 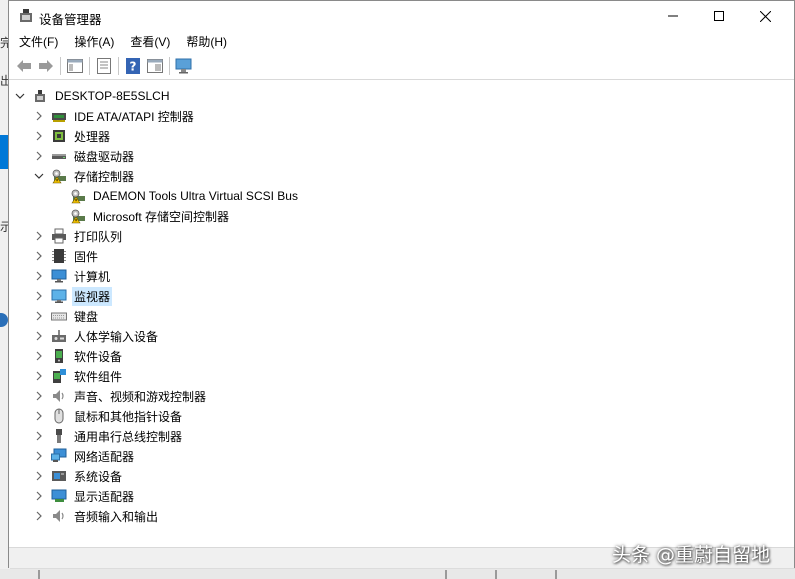 What do you see at coordinates (59, 456) in the screenshot?
I see `network-adapter-icon` at bounding box center [59, 456].